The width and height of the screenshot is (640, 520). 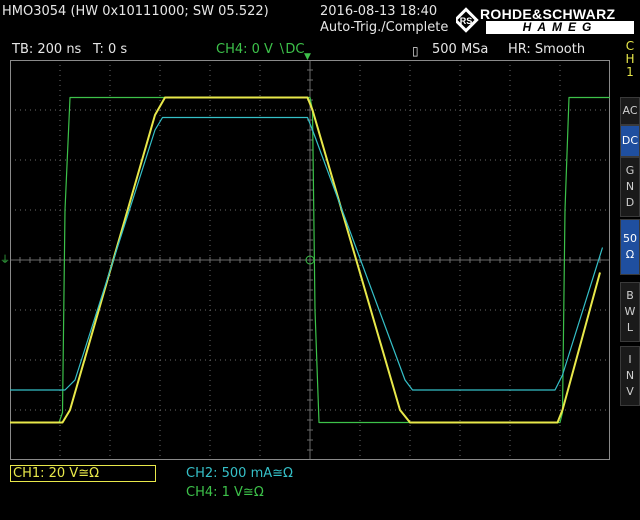 I want to click on trigger-channel: CH4: 0 V ∖DC, so click(x=260, y=50).